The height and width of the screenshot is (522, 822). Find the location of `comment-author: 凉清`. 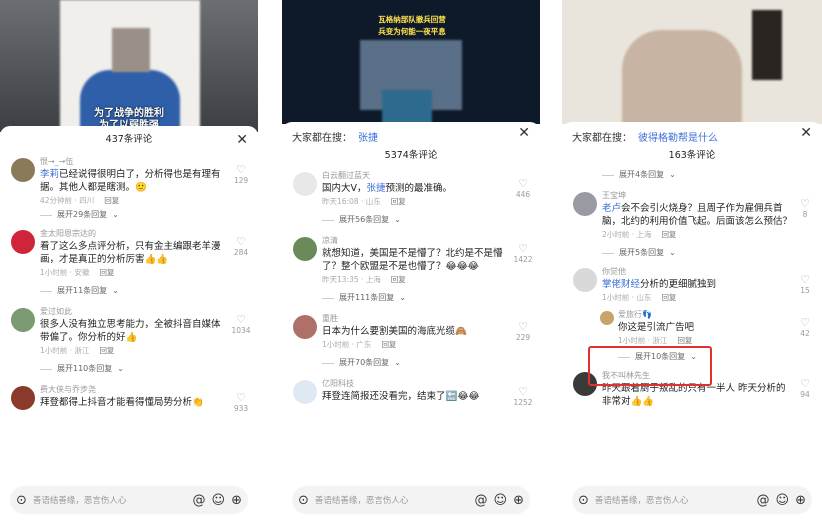

comment-author: 凉清 is located at coordinates (416, 241).